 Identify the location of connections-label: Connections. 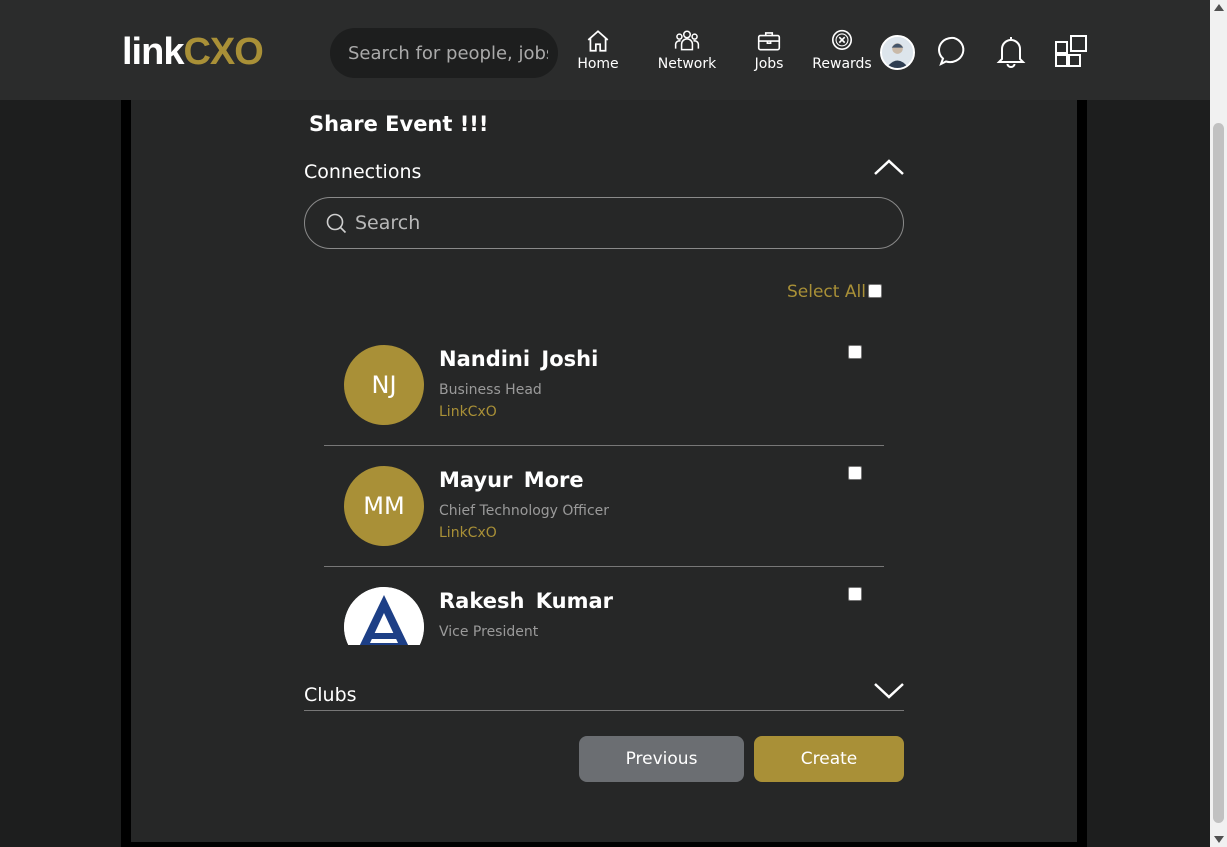
(363, 172).